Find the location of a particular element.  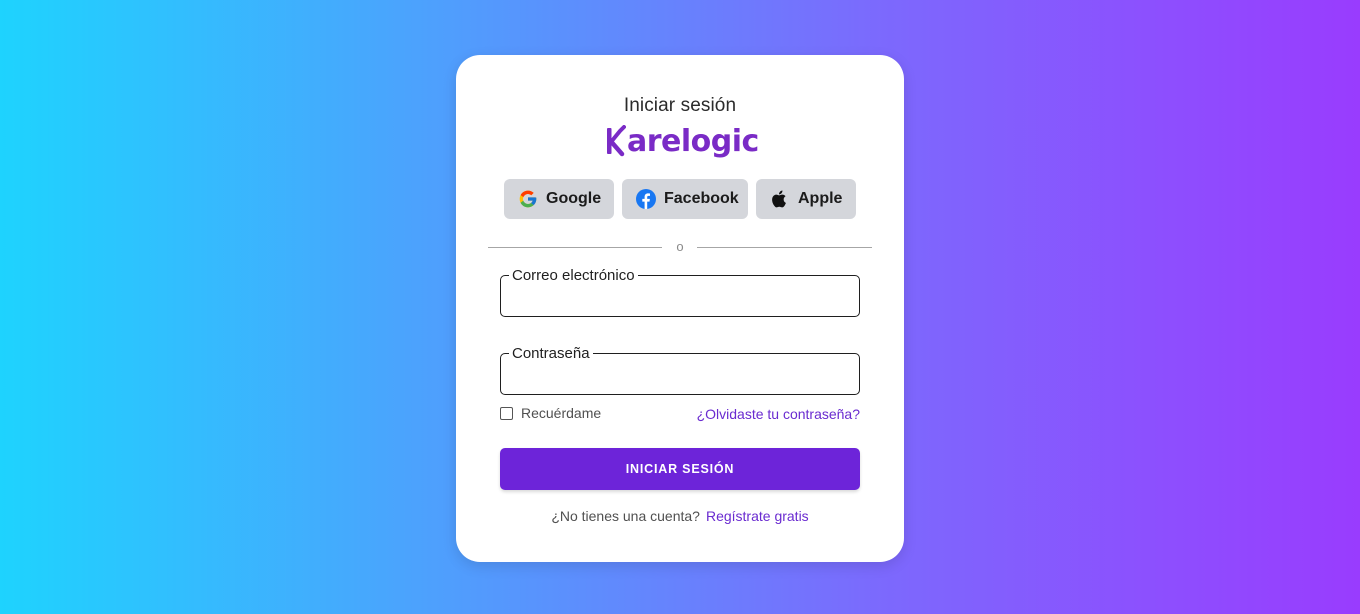

signup-prompt: ¿No tienes una cuenta? Regístrate gratis is located at coordinates (680, 516).